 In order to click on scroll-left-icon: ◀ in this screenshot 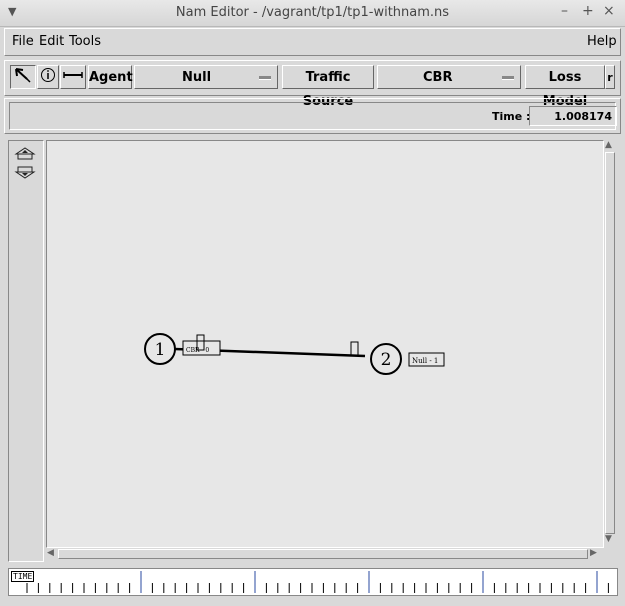, I will do `click(50, 553)`.